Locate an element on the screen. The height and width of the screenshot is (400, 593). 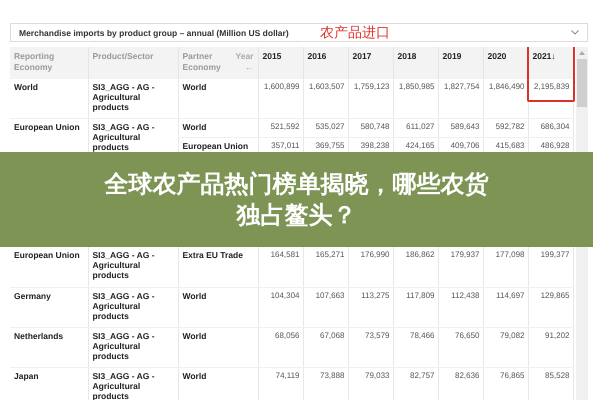
table-cell: 1,603,507 is located at coordinates (326, 86).